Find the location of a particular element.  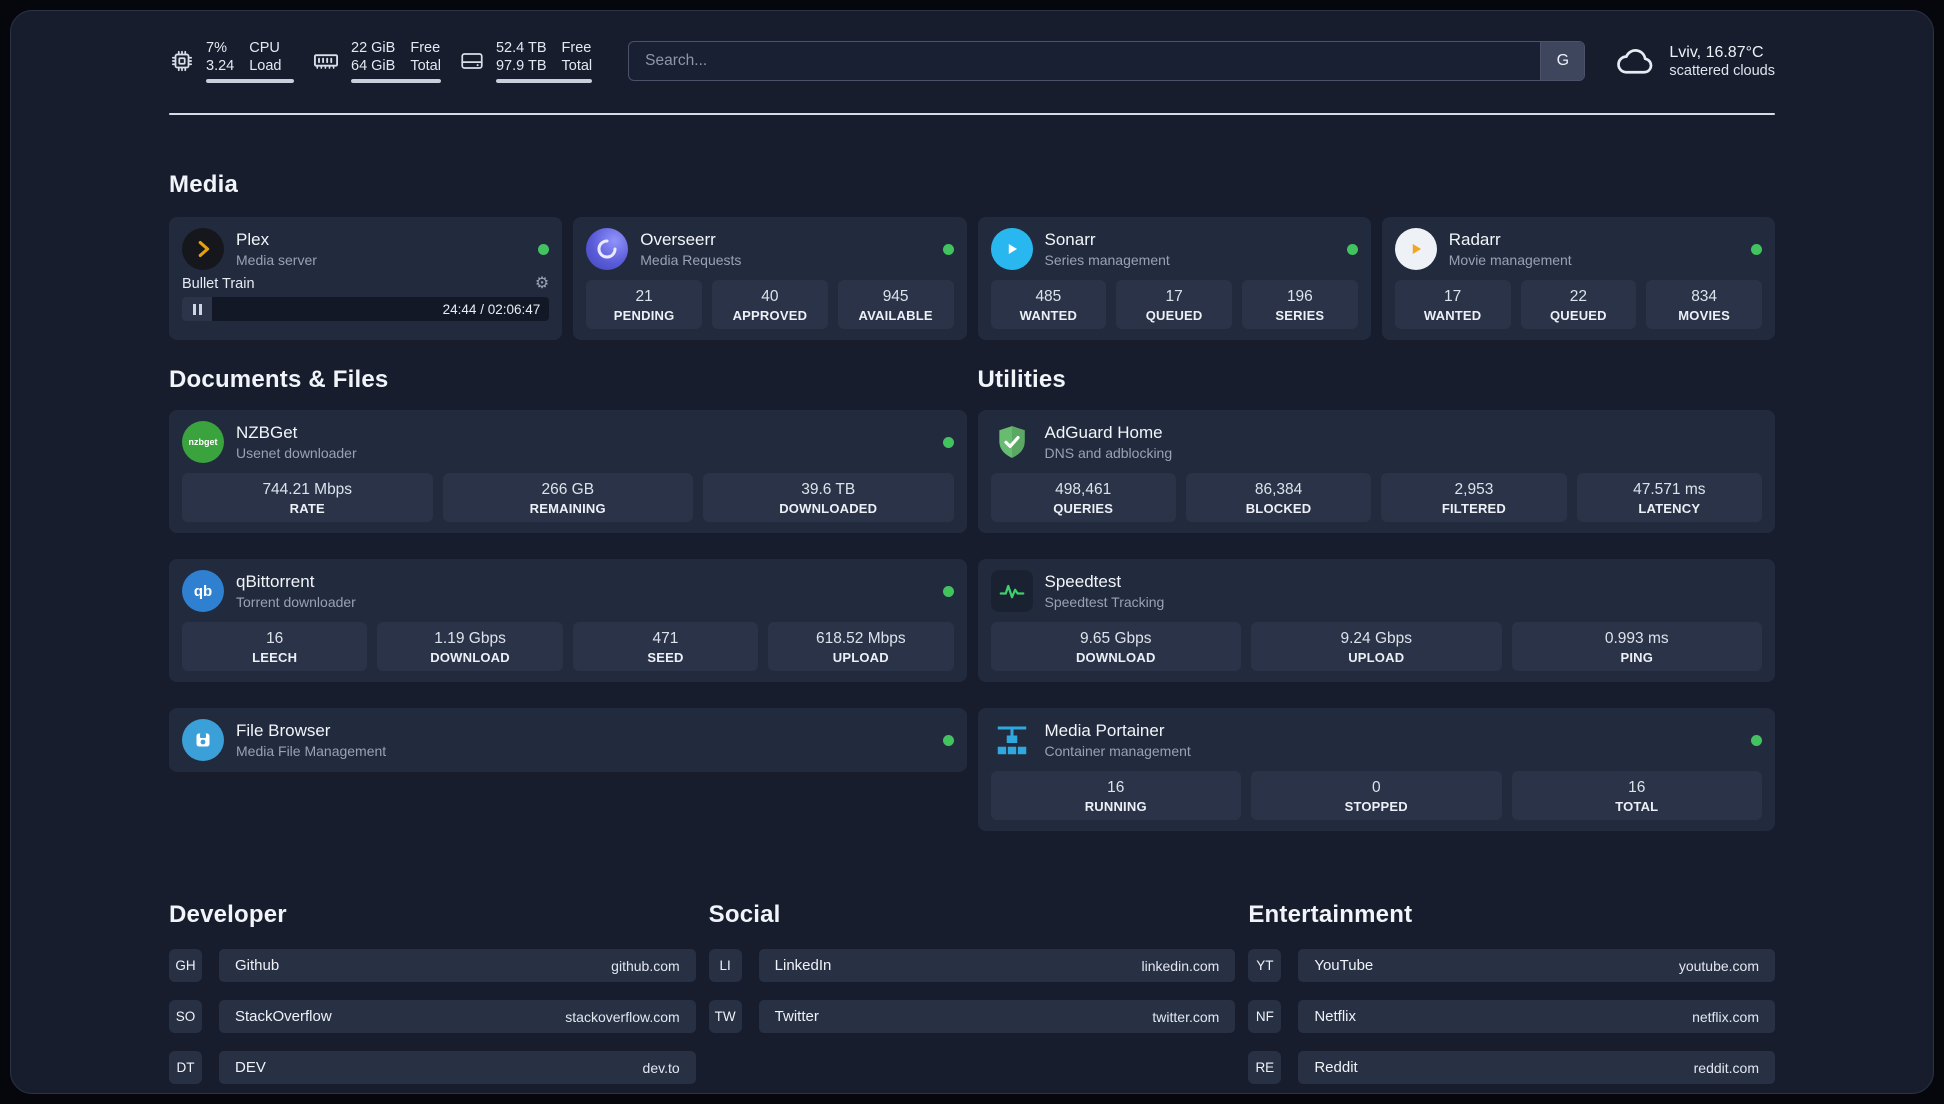

app-meta: qBittorrent Torrent downloader is located at coordinates (296, 591).